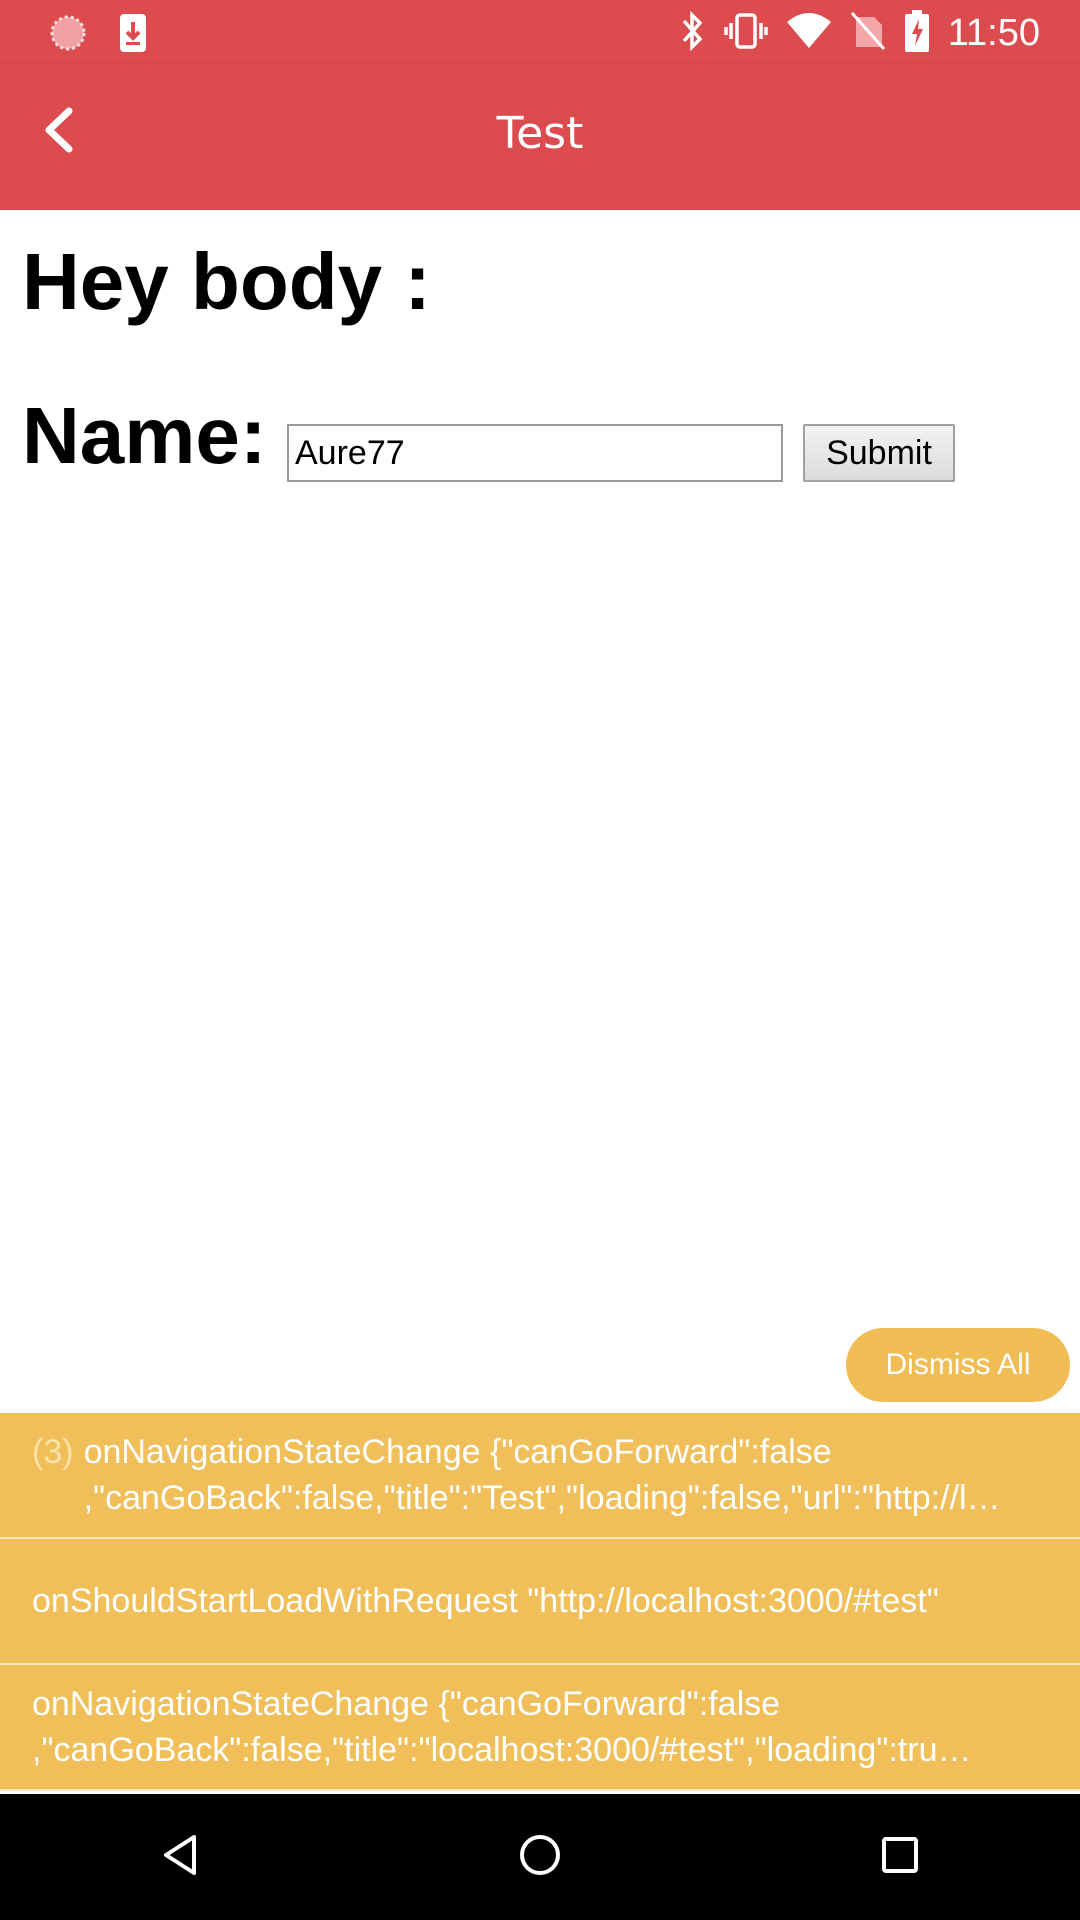  What do you see at coordinates (540, 133) in the screenshot?
I see `page-title: Test` at bounding box center [540, 133].